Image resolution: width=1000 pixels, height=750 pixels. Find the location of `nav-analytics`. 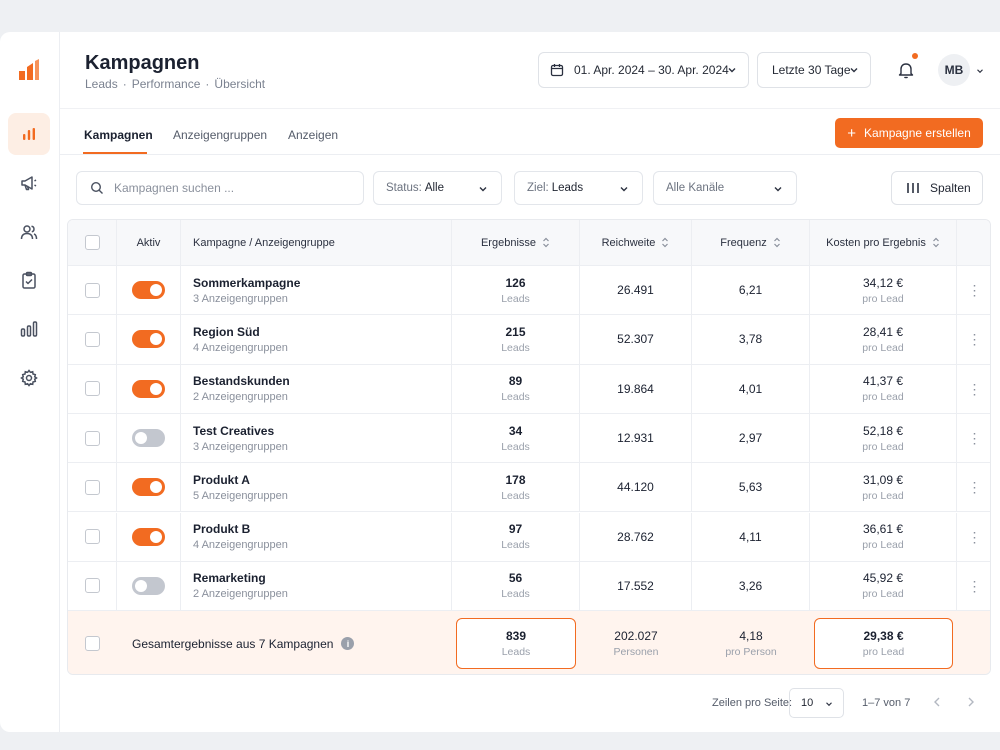

nav-analytics is located at coordinates (29, 134).